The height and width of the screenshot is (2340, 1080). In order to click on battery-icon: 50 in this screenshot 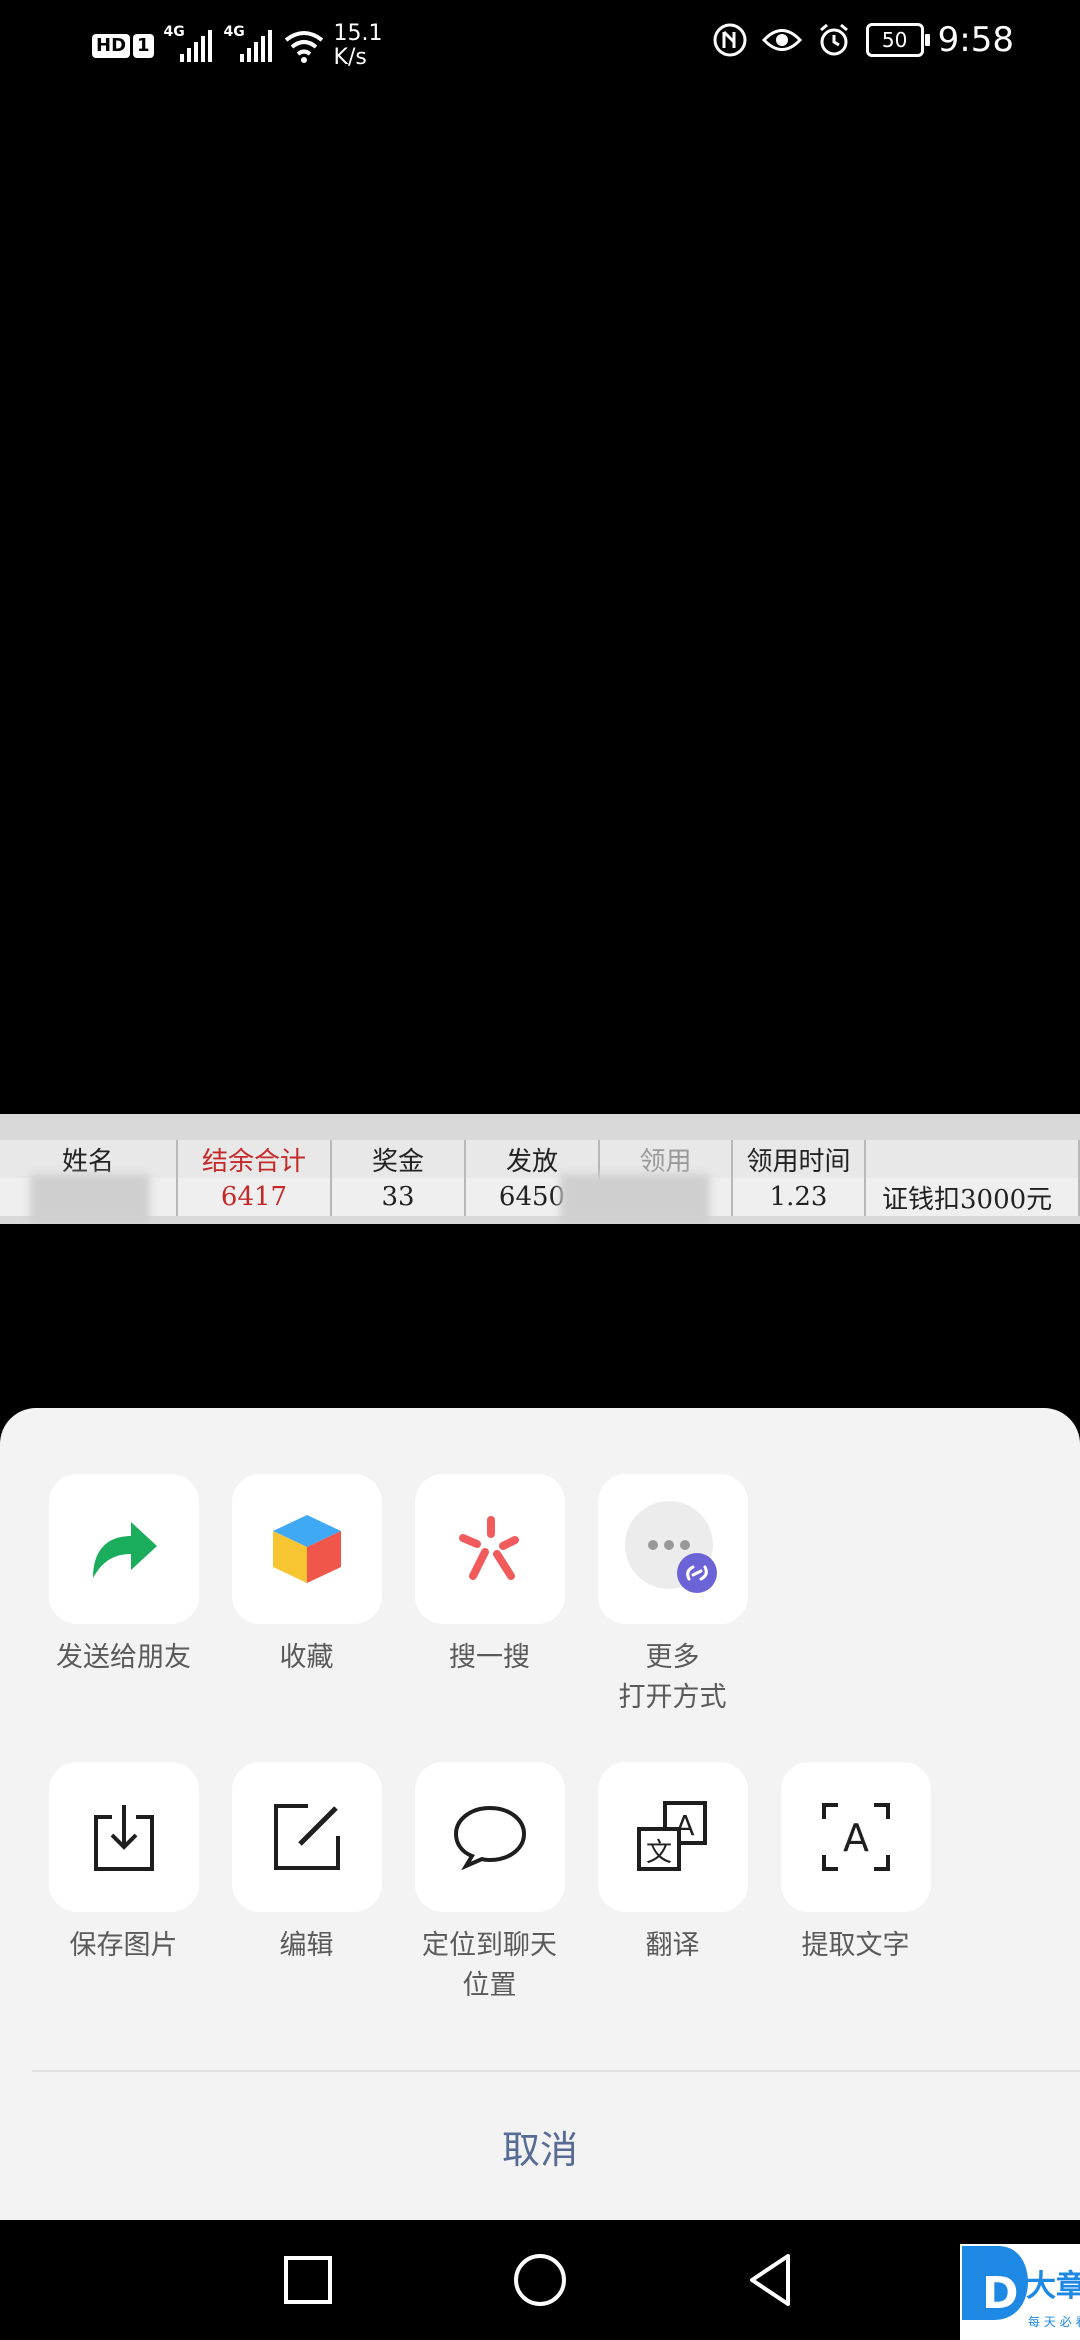, I will do `click(897, 40)`.